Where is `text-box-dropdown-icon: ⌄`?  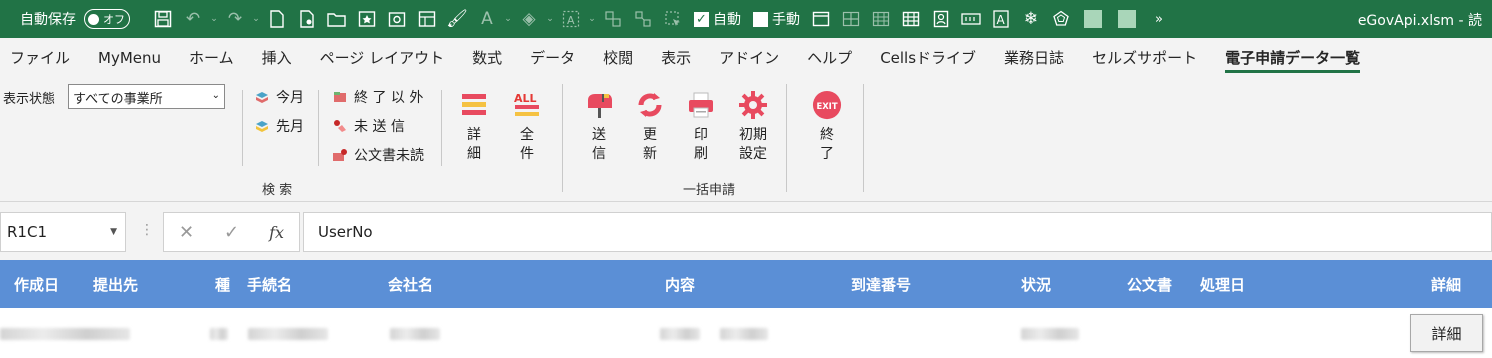
text-box-dropdown-icon: ⌄ is located at coordinates (592, 19).